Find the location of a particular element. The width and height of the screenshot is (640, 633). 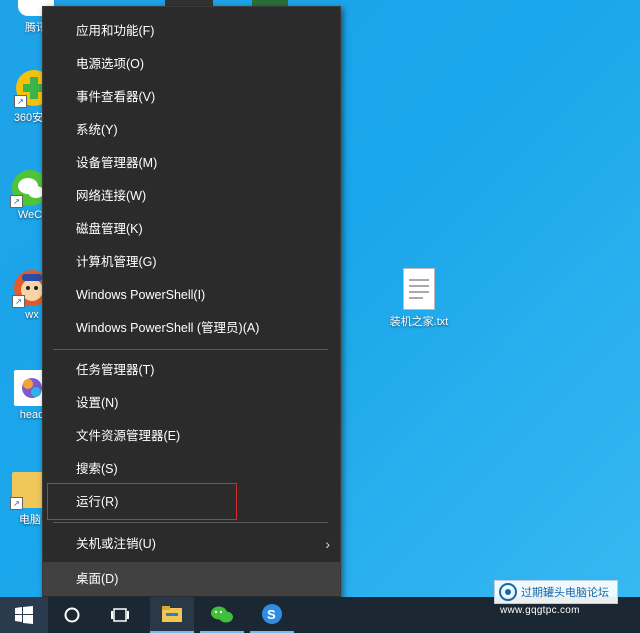

wechat-taskbar-button is located at coordinates (222, 615).